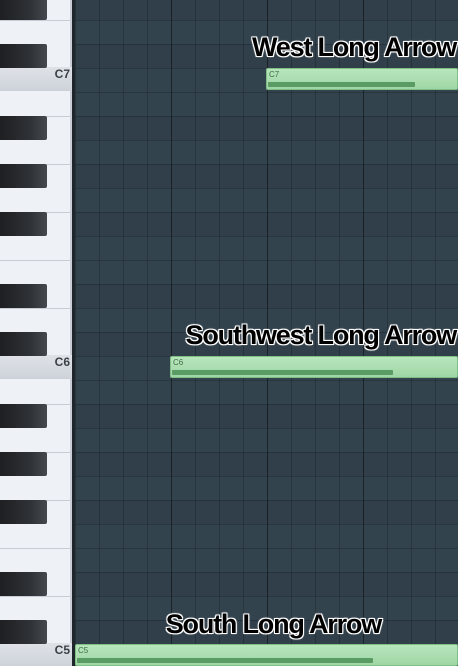  Describe the element at coordinates (62, 74) in the screenshot. I see `key-label-c7: C7` at that location.